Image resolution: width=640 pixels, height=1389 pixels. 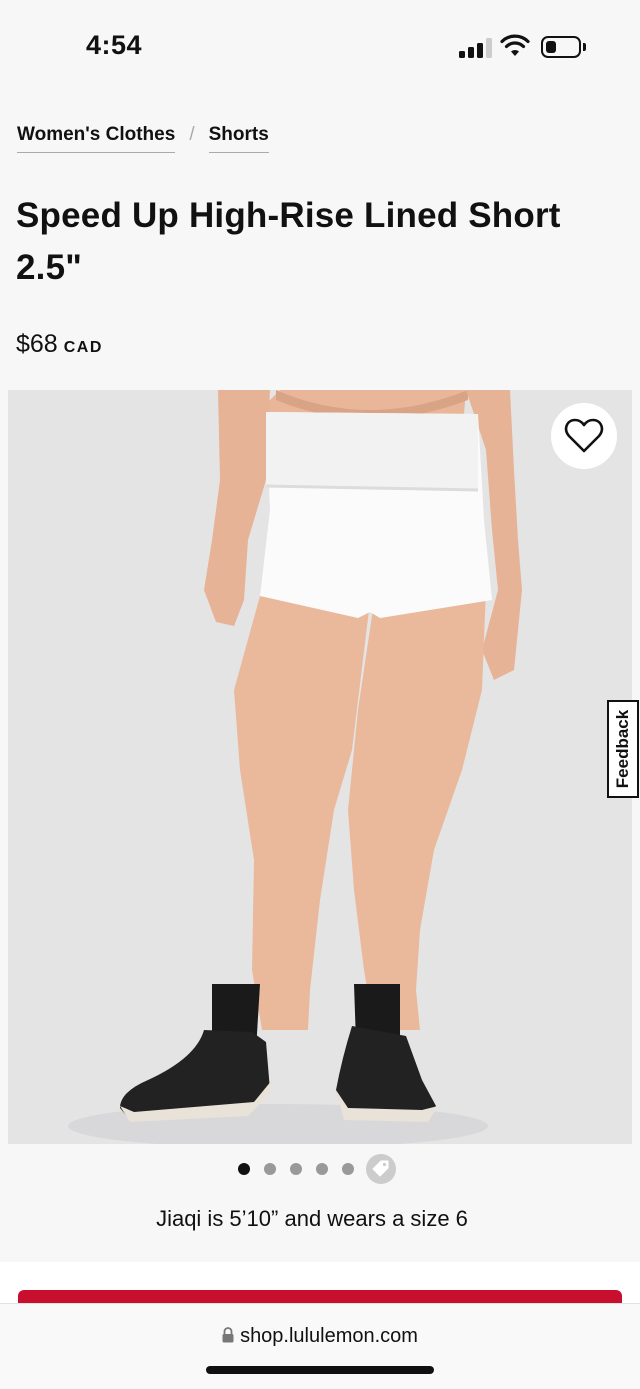 What do you see at coordinates (228, 1335) in the screenshot?
I see `lock-icon` at bounding box center [228, 1335].